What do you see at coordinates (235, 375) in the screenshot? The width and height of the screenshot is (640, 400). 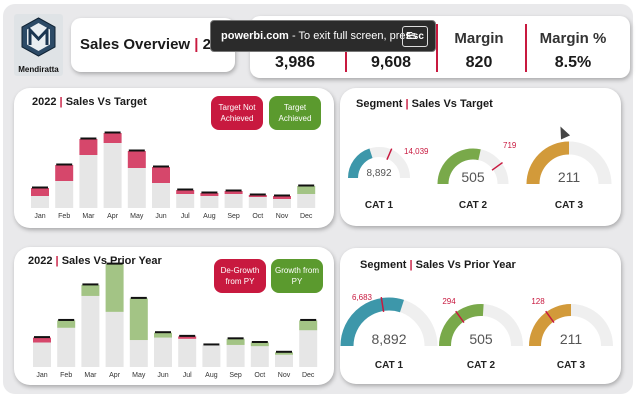 I see `x-tick-label: Sep` at bounding box center [235, 375].